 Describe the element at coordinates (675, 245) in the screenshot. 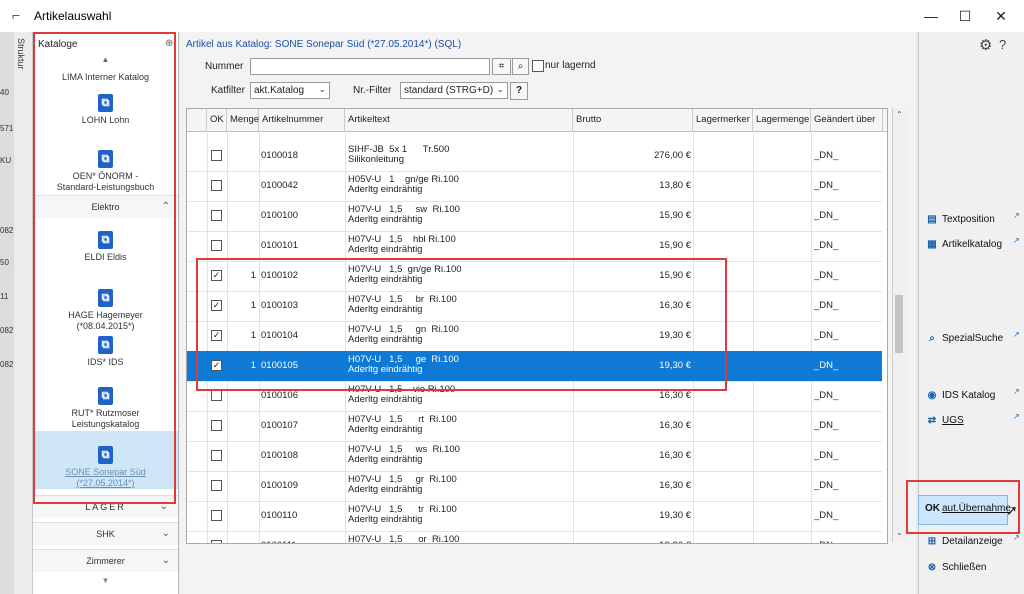

I see `brutto-cell: 15,90 €` at that location.